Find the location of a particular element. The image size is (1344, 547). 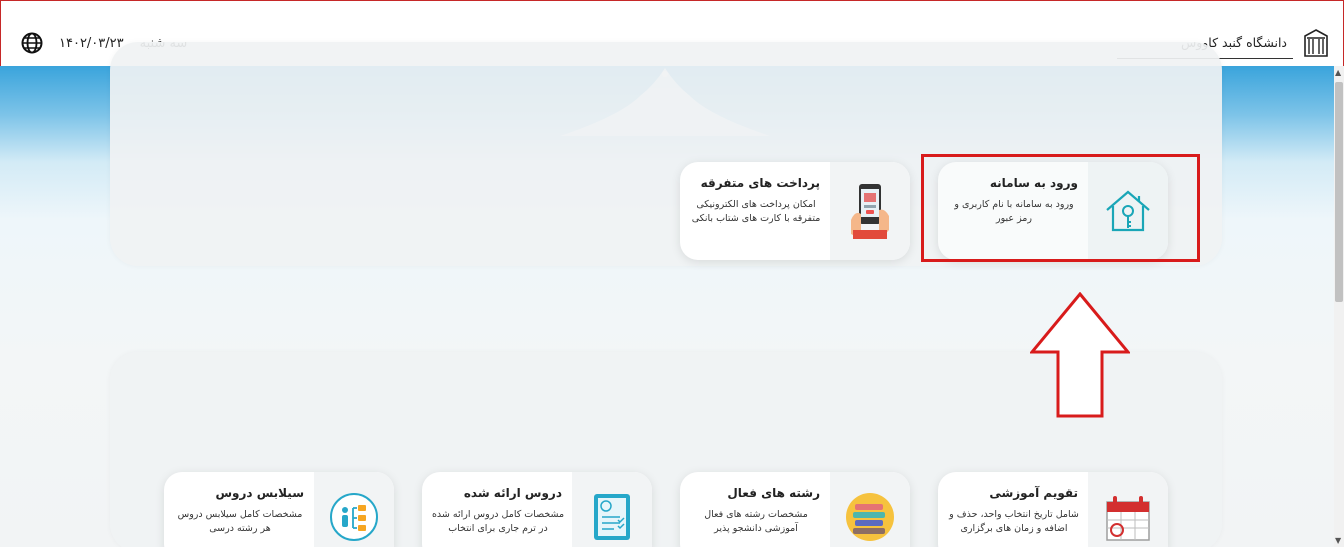

scroll-down-icon: ▼ is located at coordinates (1338, 540).